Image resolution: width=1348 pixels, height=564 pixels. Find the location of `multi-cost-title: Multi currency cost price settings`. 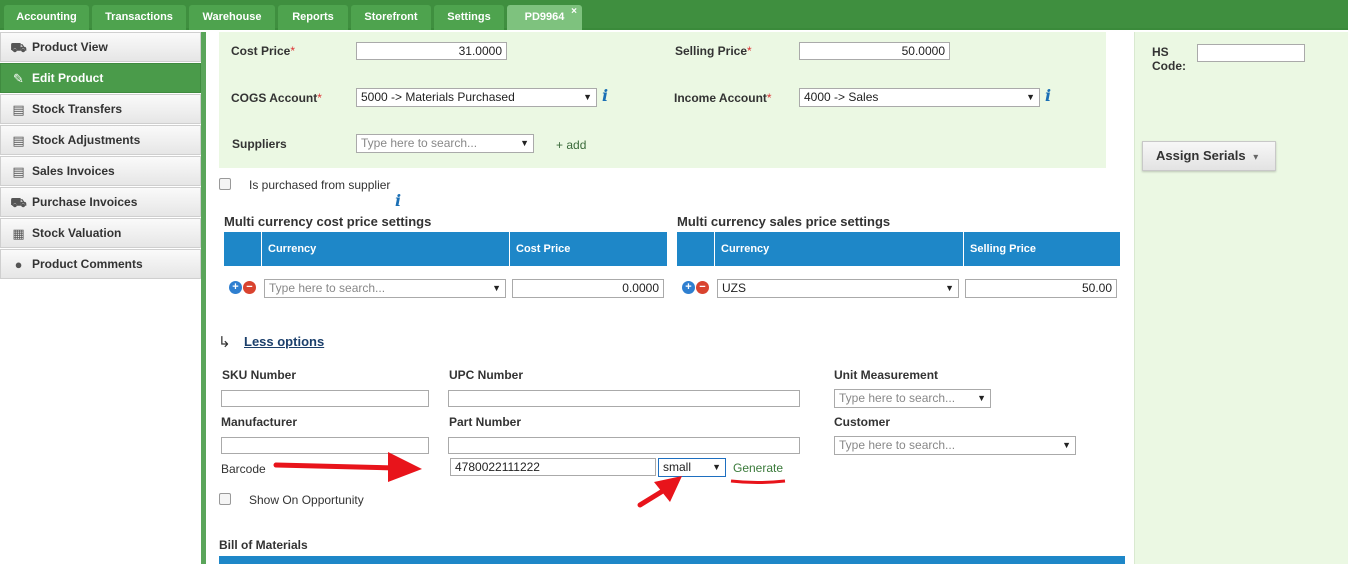

multi-cost-title: Multi currency cost price settings is located at coordinates (328, 221).